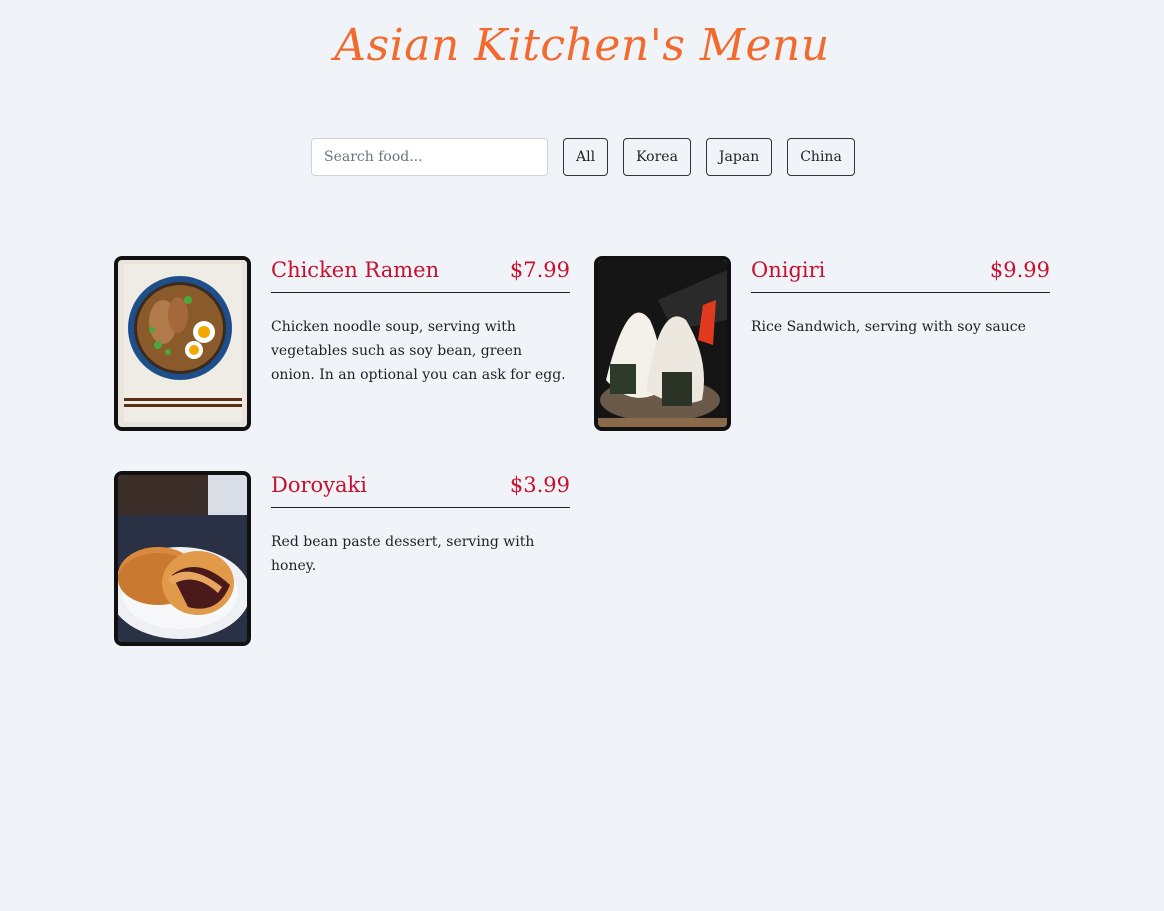 This screenshot has width=1164, height=911. Describe the element at coordinates (539, 270) in the screenshot. I see `item-price: $7.99` at that location.